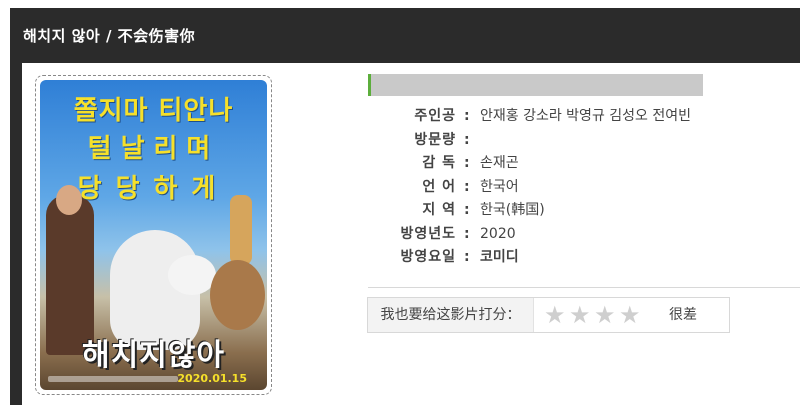  Describe the element at coordinates (439, 163) in the screenshot. I see `info-label-director: 감 독` at that location.